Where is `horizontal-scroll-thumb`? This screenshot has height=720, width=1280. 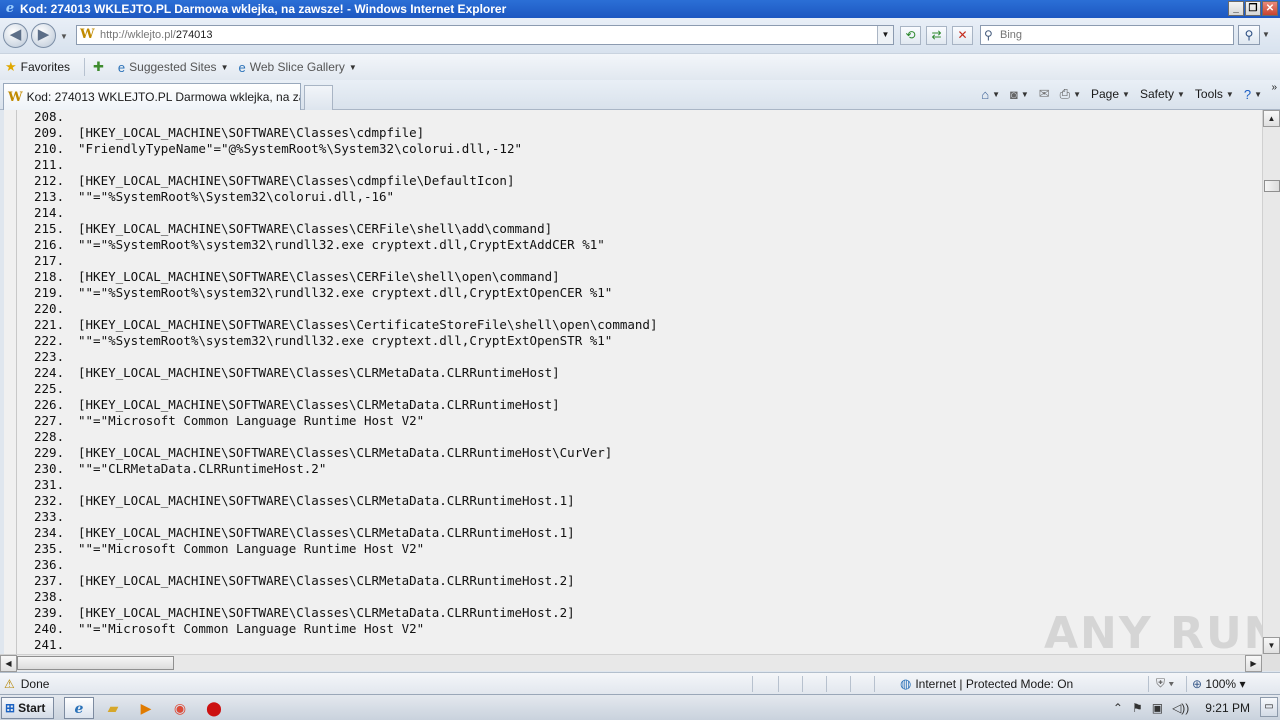 horizontal-scroll-thumb is located at coordinates (95, 663).